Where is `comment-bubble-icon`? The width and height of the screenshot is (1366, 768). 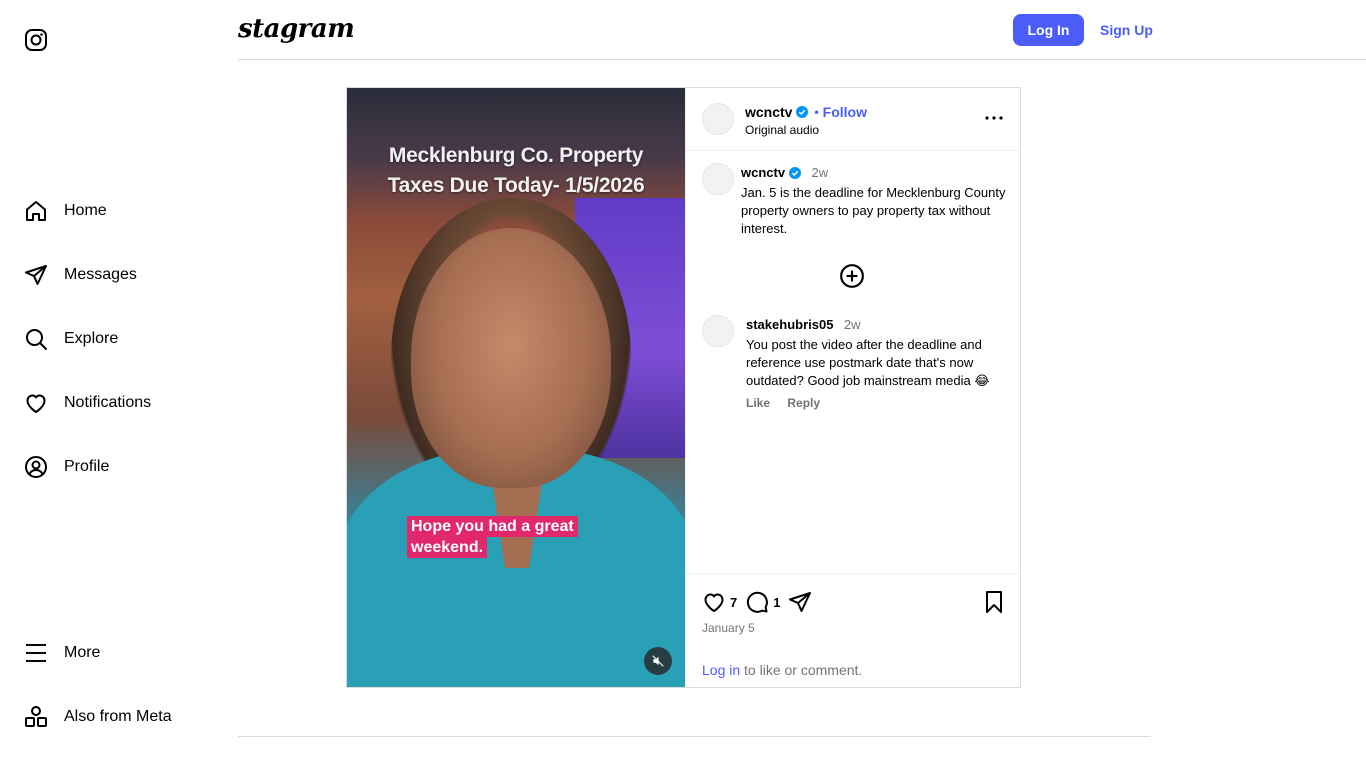
comment-bubble-icon is located at coordinates (757, 602).